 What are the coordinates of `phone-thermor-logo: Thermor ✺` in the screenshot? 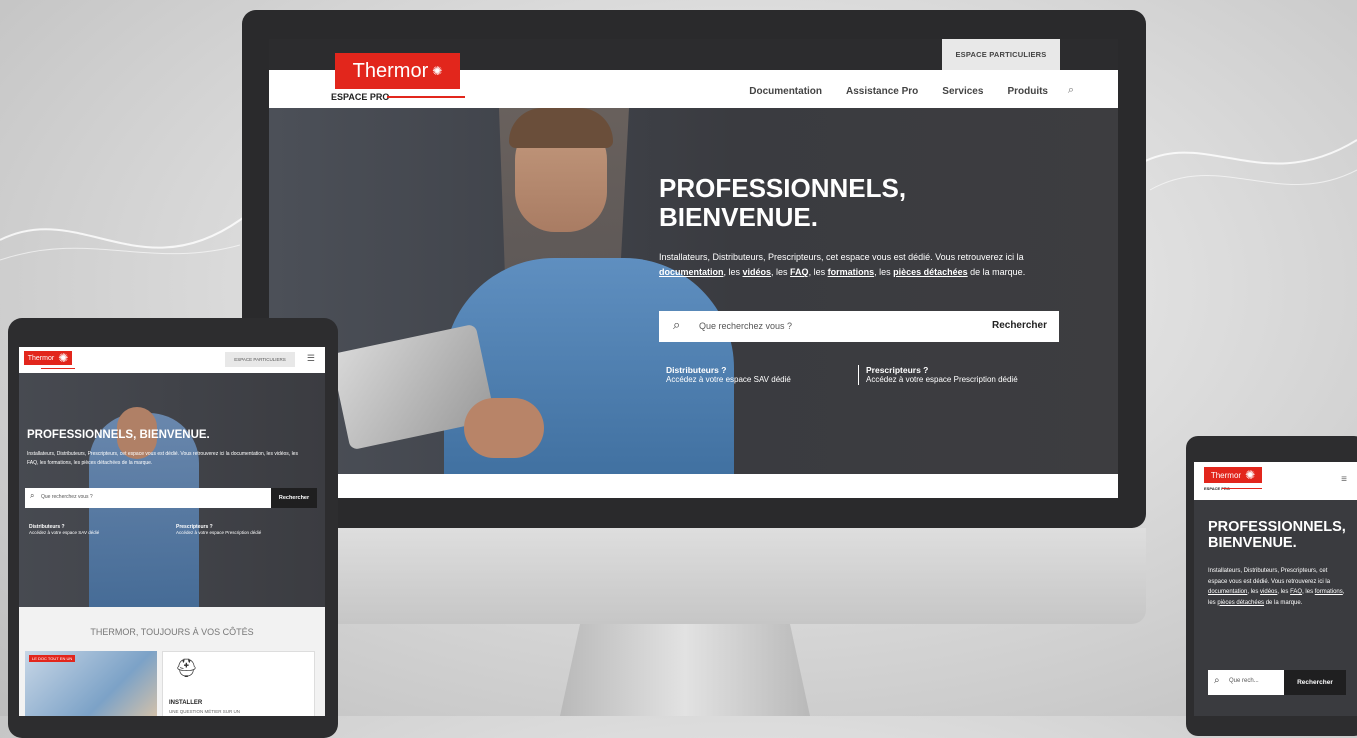 It's located at (1233, 475).